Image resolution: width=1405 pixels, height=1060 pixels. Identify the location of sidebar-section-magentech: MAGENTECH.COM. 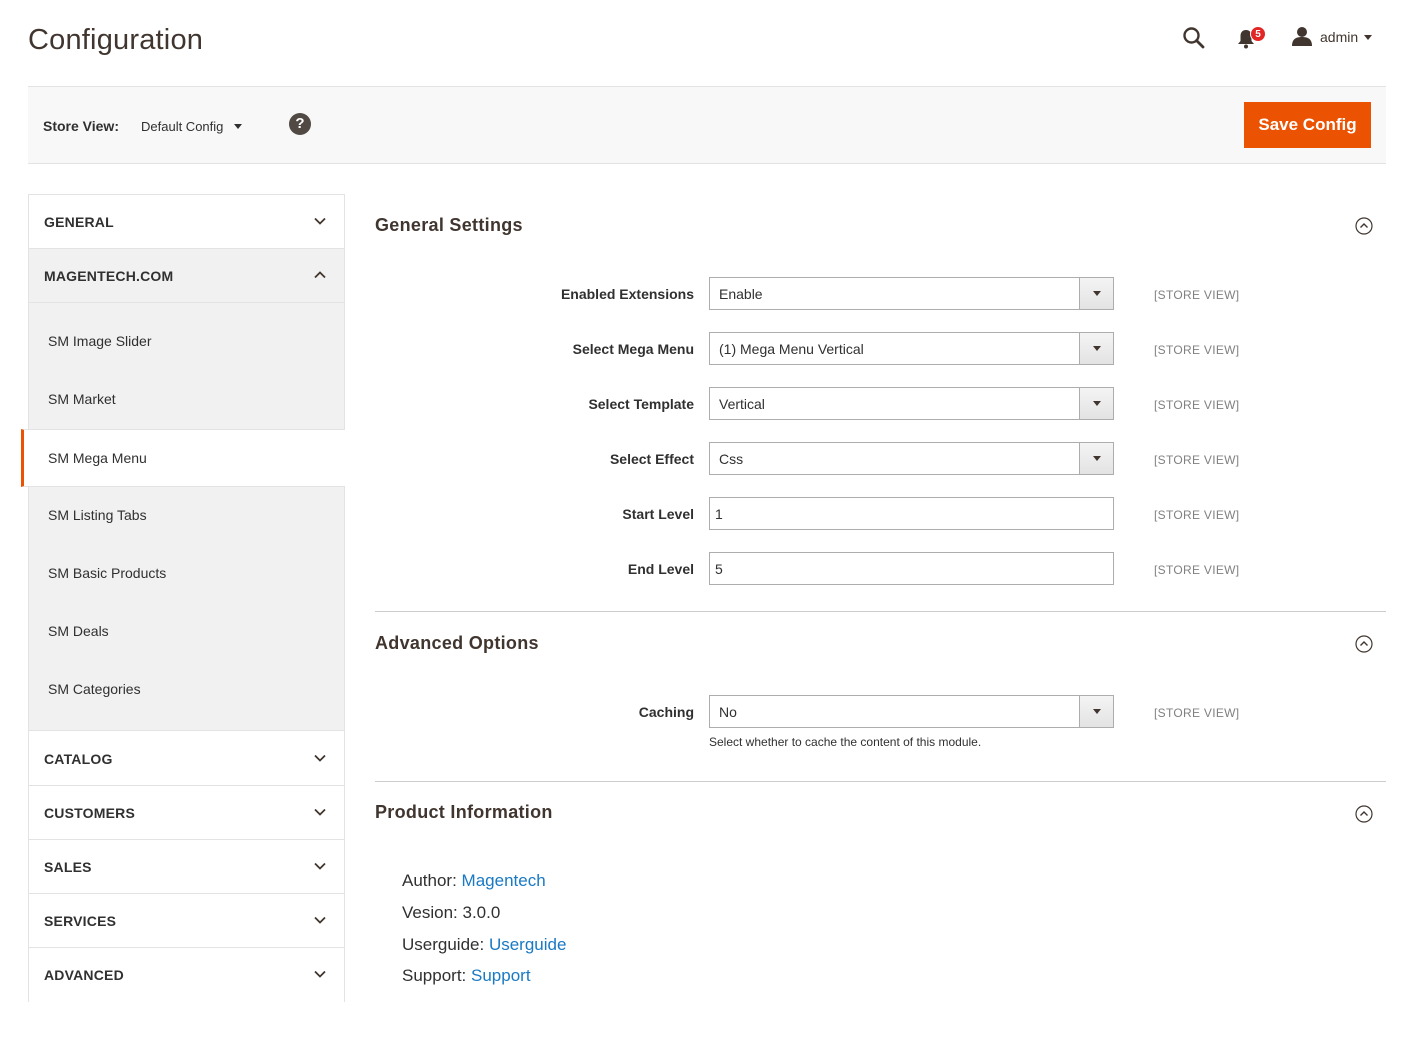
(186, 276).